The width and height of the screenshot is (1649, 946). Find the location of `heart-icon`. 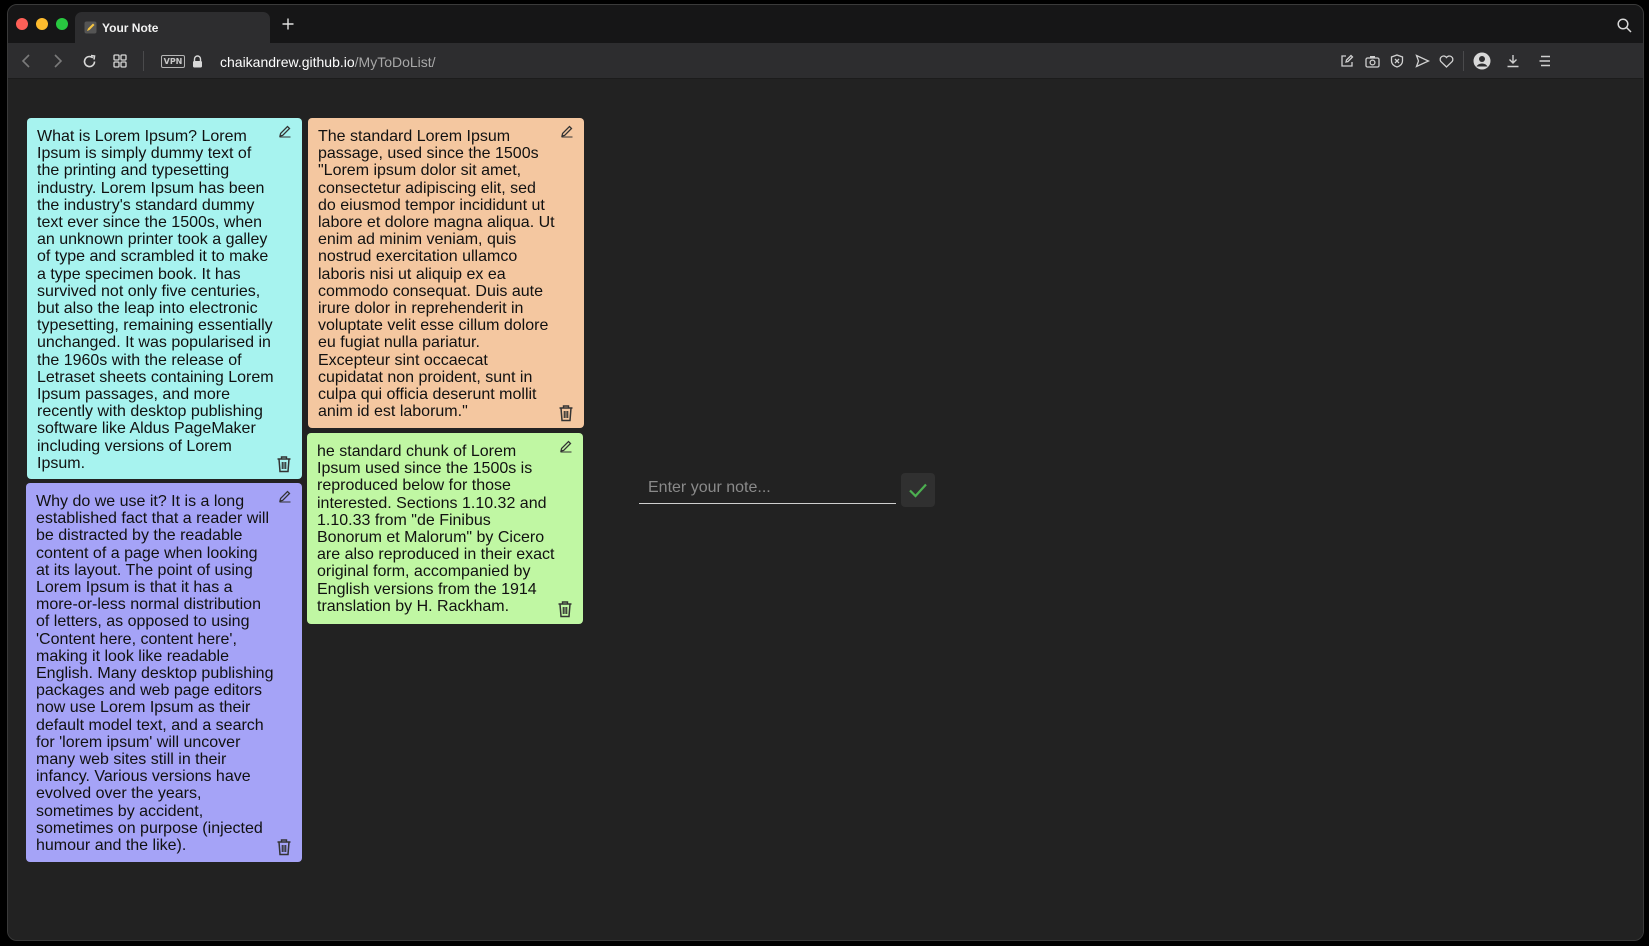

heart-icon is located at coordinates (1446, 61).